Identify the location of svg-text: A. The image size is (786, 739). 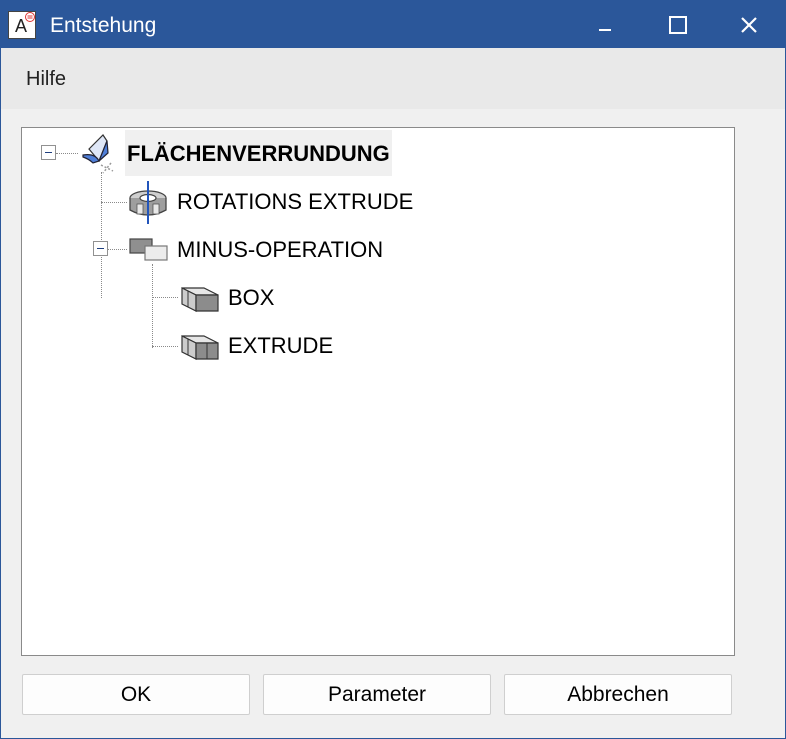
(21, 26).